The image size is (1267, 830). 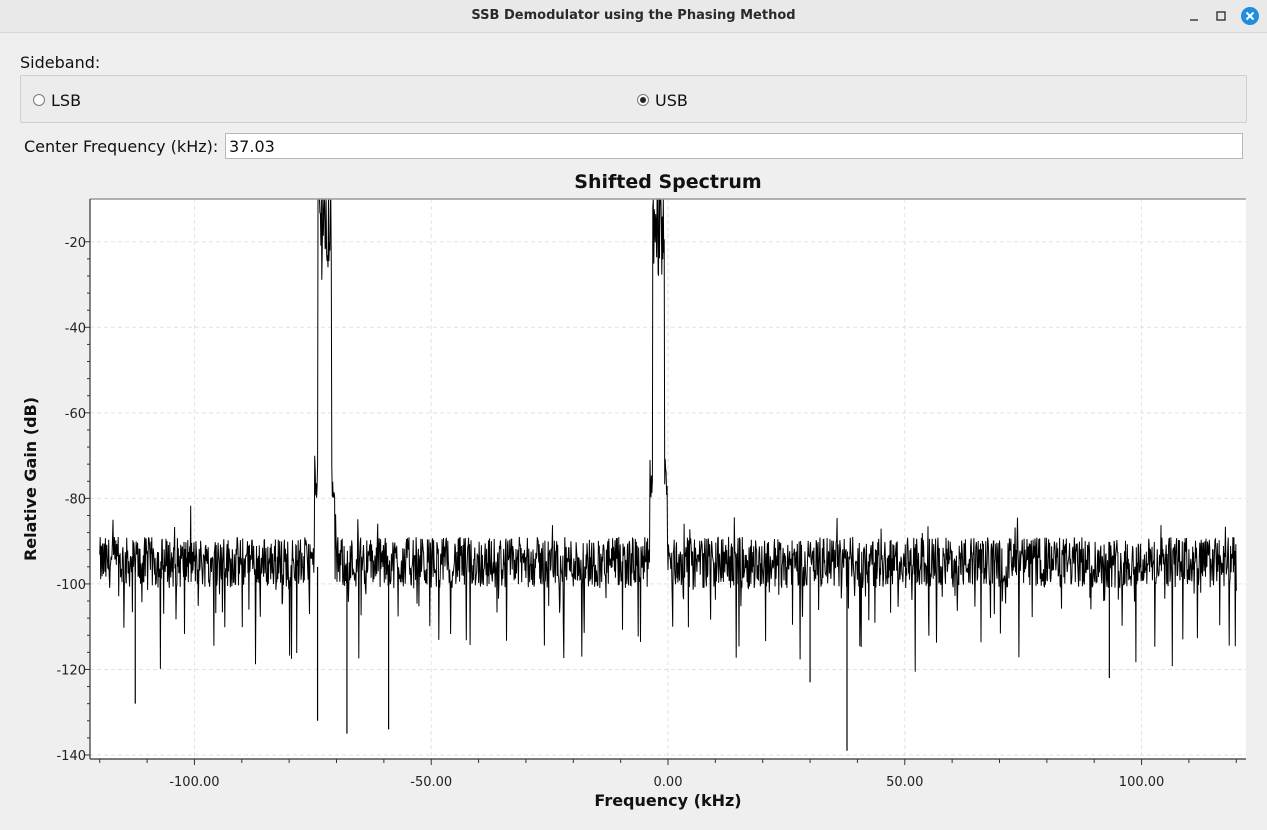 I want to click on window-titlebar: SSB Demodulator using the Phasing Method, so click(x=633, y=16).